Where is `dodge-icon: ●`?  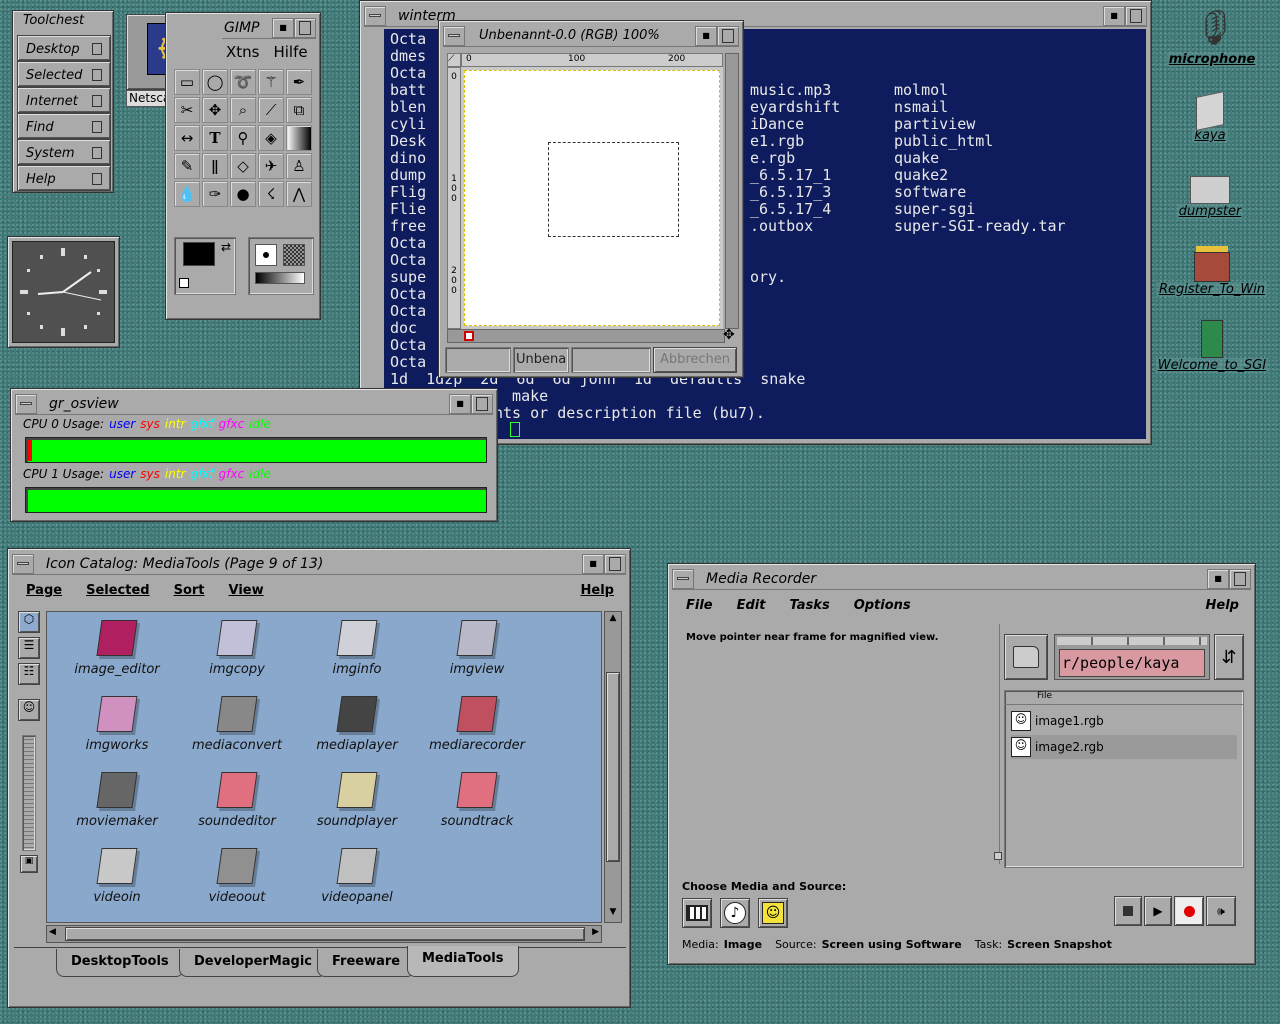
dodge-icon: ● is located at coordinates (243, 194).